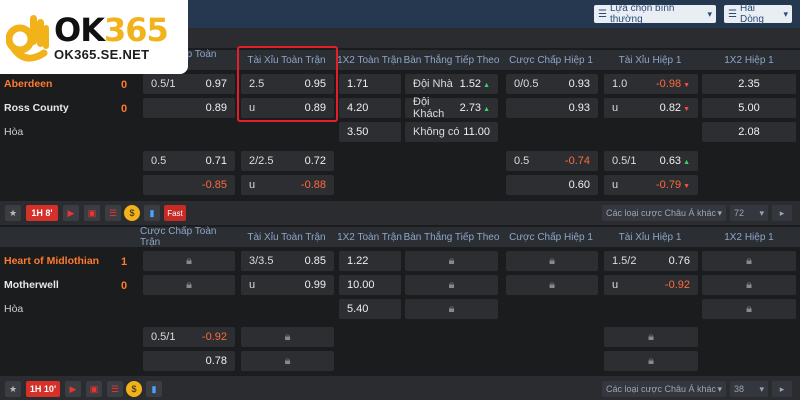 Image resolution: width=800 pixels, height=400 pixels. I want to click on odds-cell: u -0.92, so click(651, 285).